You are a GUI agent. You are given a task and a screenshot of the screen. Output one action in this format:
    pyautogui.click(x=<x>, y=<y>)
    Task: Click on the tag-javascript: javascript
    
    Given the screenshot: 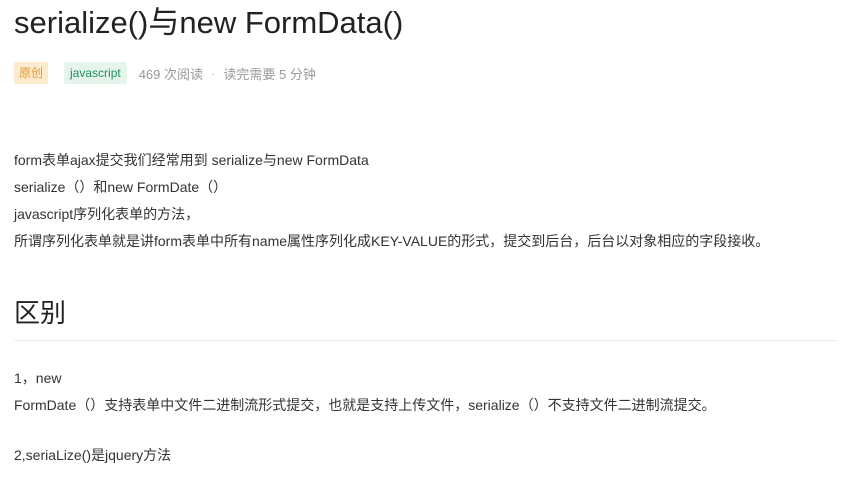 What is the action you would take?
    pyautogui.click(x=95, y=73)
    